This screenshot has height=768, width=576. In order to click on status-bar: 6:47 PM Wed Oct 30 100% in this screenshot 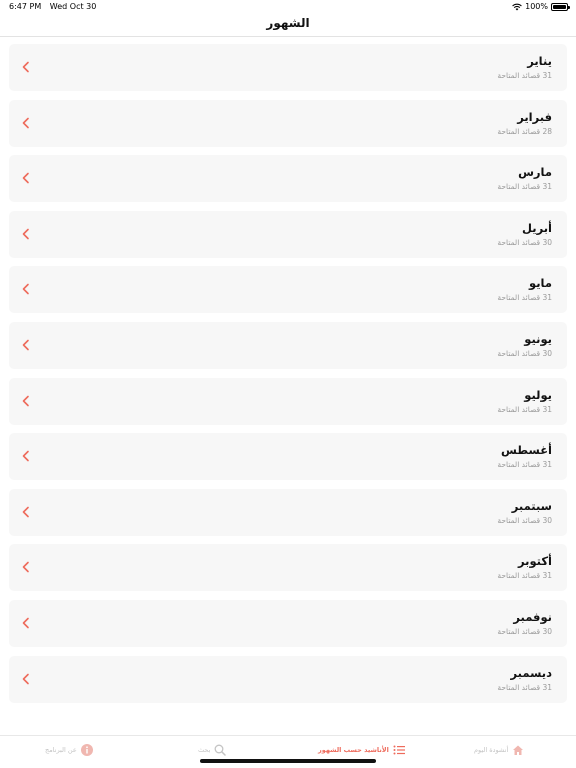, I will do `click(288, 7)`.